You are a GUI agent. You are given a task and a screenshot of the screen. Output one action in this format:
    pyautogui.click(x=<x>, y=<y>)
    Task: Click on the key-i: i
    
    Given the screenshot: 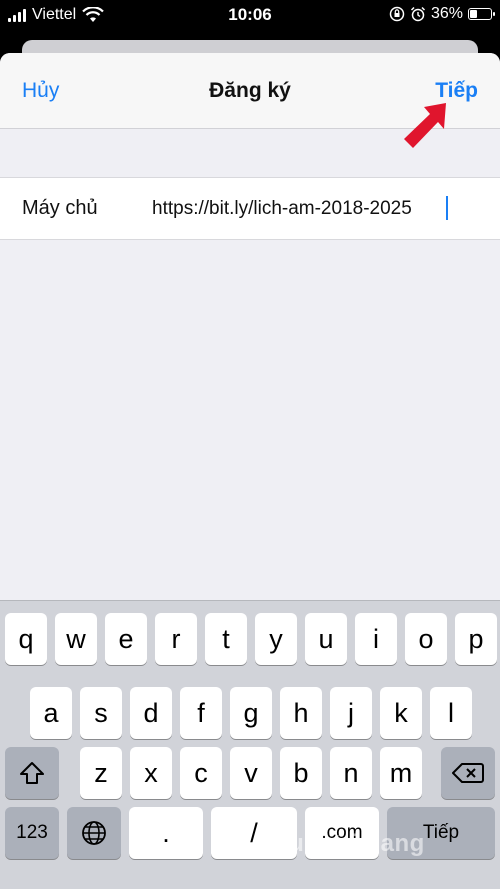 What is the action you would take?
    pyautogui.click(x=376, y=639)
    